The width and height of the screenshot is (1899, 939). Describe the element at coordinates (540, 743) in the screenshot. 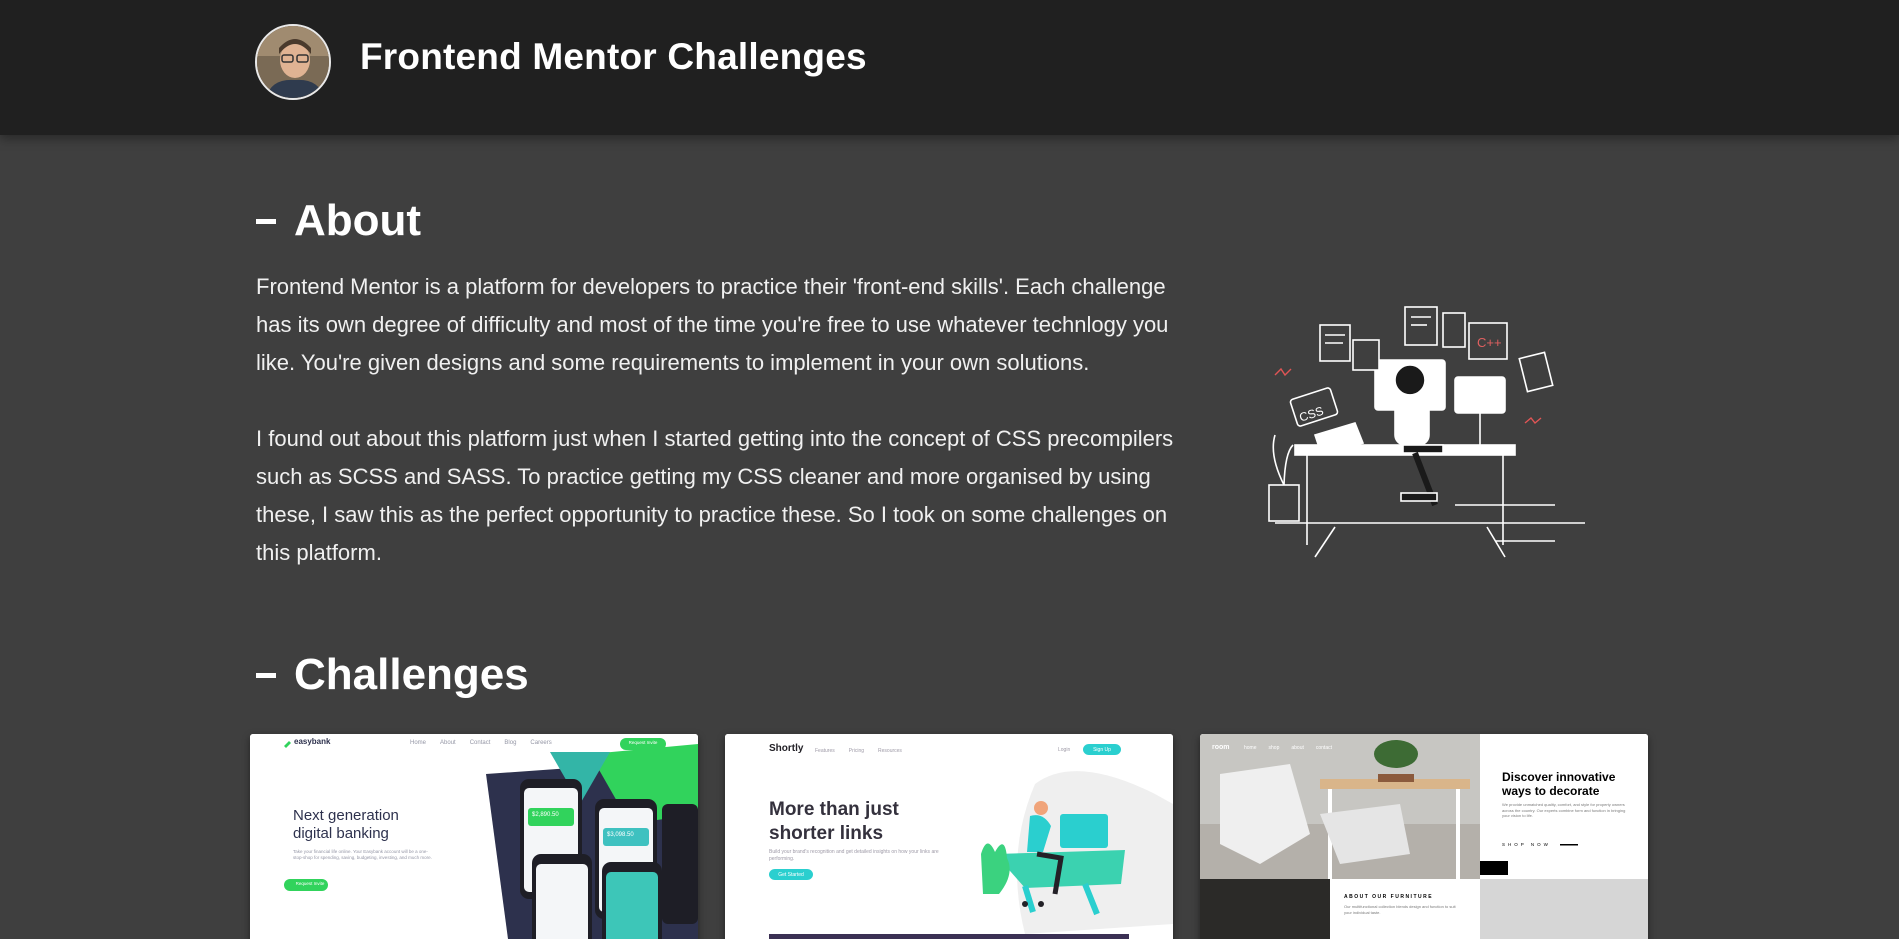

I see `easybank-nav-item: Careers` at that location.